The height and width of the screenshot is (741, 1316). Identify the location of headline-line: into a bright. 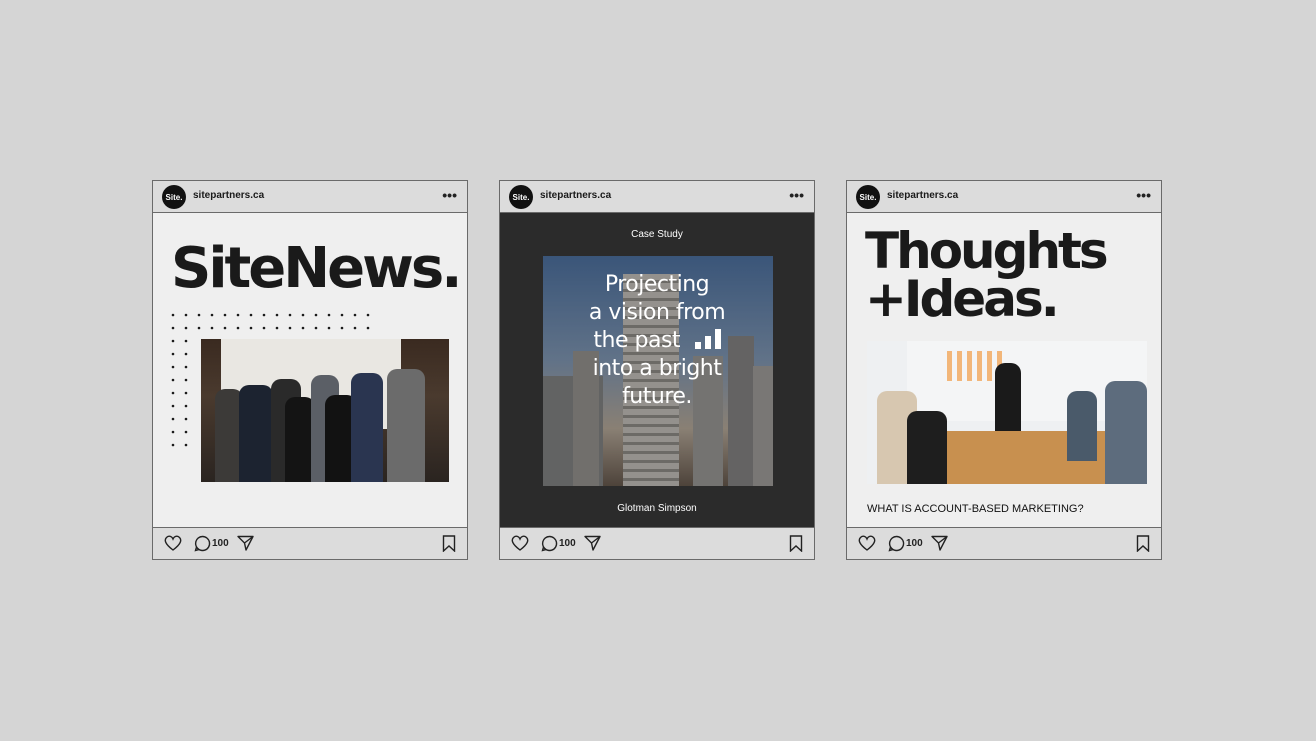
(657, 368).